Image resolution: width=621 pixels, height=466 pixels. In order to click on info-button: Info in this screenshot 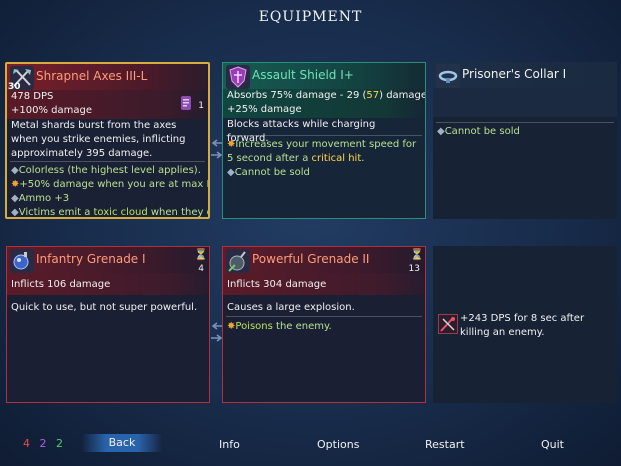, I will do `click(229, 444)`.